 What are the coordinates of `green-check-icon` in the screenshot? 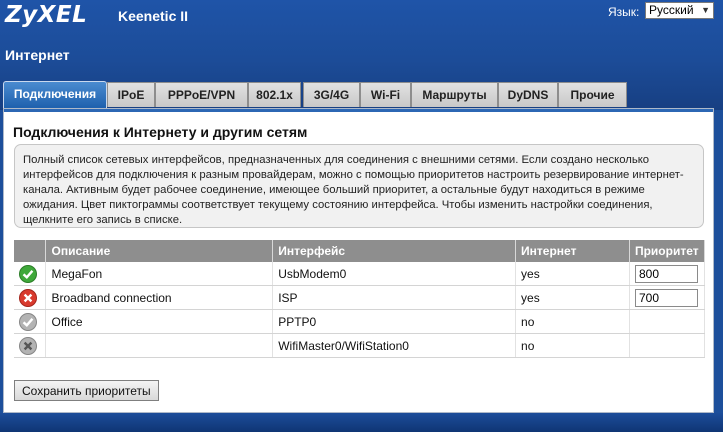 It's located at (28, 273).